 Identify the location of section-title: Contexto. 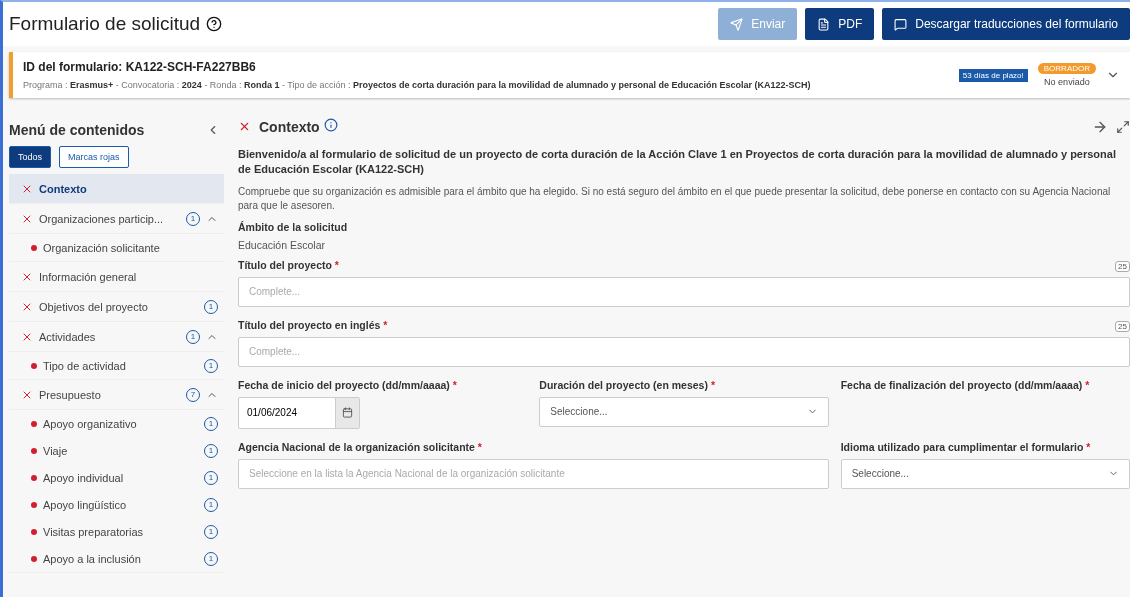
(289, 127).